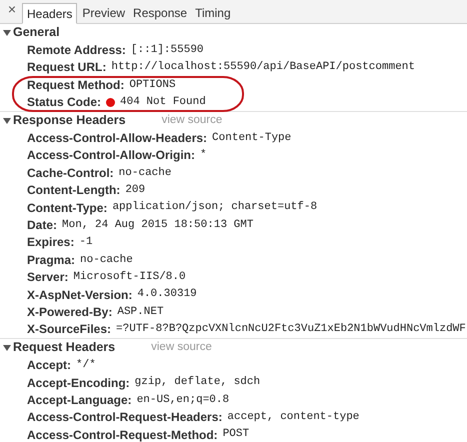 This screenshot has width=467, height=442. What do you see at coordinates (50, 13) in the screenshot?
I see `tab: Headers` at bounding box center [50, 13].